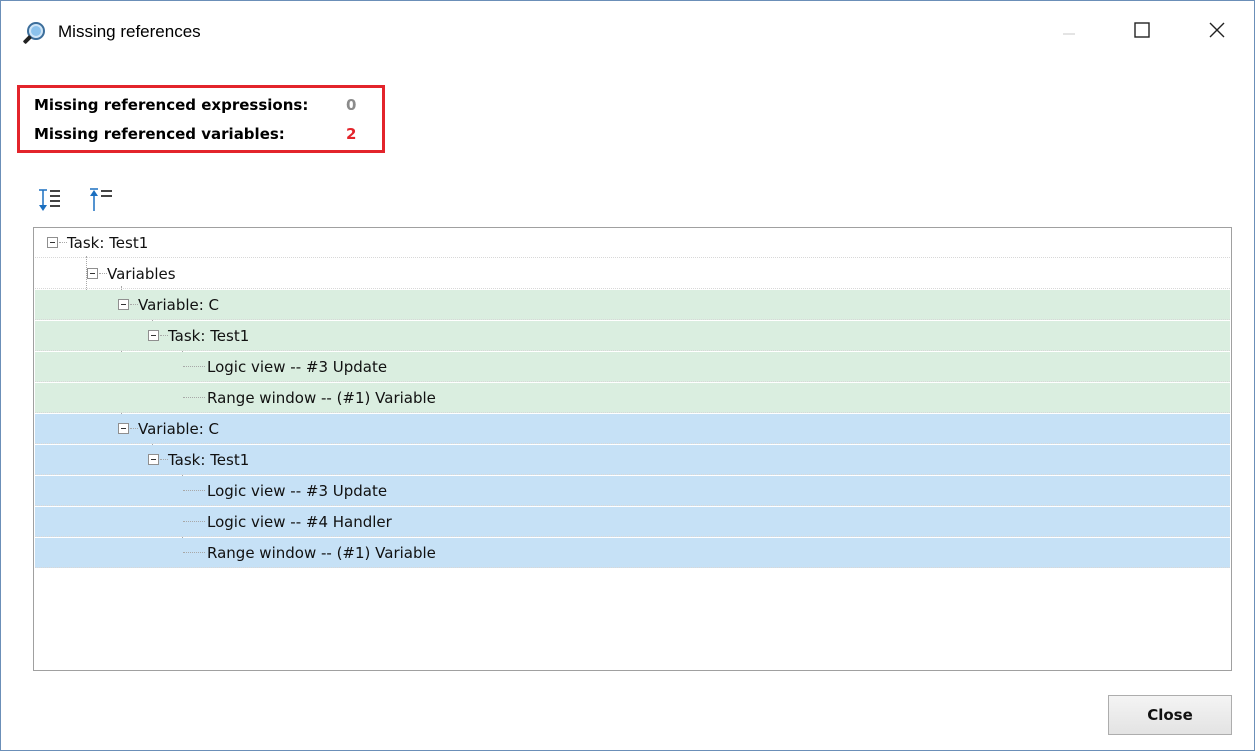 The height and width of the screenshot is (751, 1255). I want to click on expressions-label: Missing referenced expressions:, so click(171, 105).